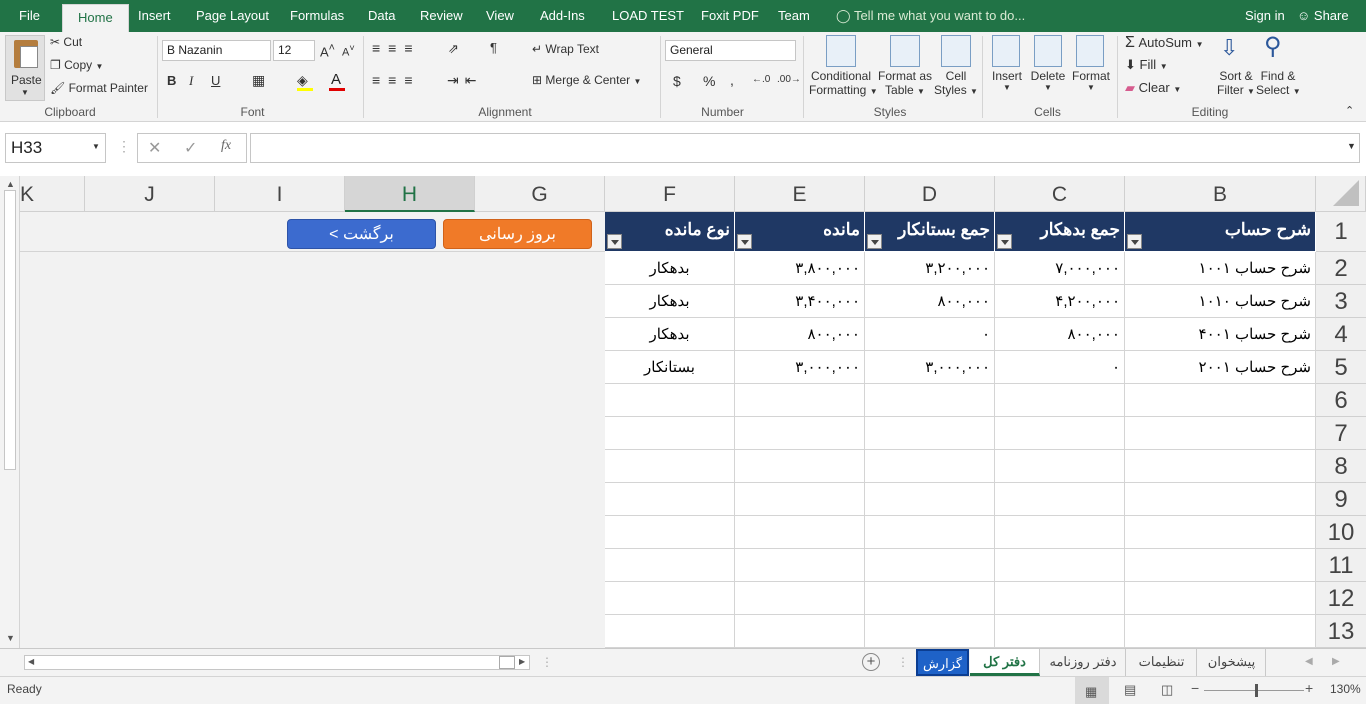  I want to click on row-header-10: 10, so click(1341, 532).